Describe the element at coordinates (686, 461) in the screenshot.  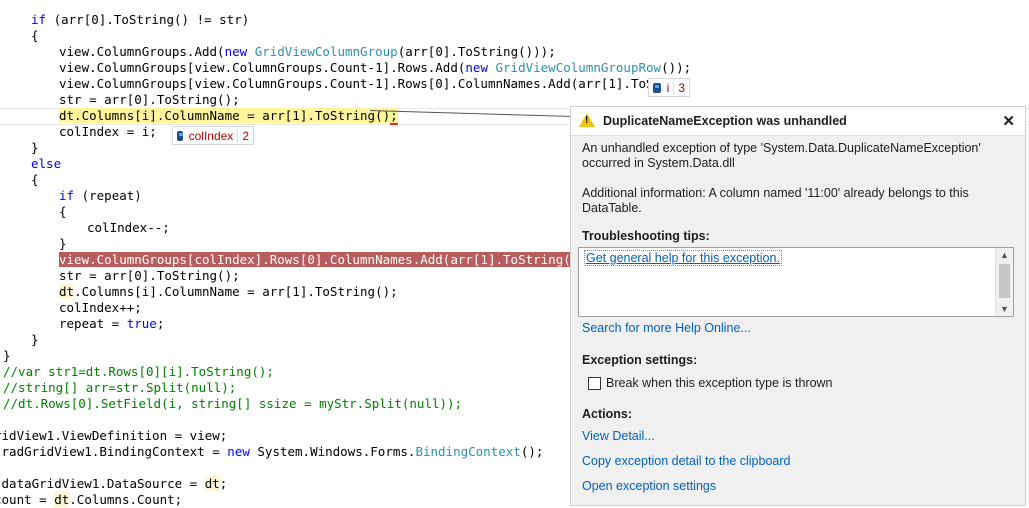
I see `copy-exception-link: Copy exception detail to the clipboard` at that location.